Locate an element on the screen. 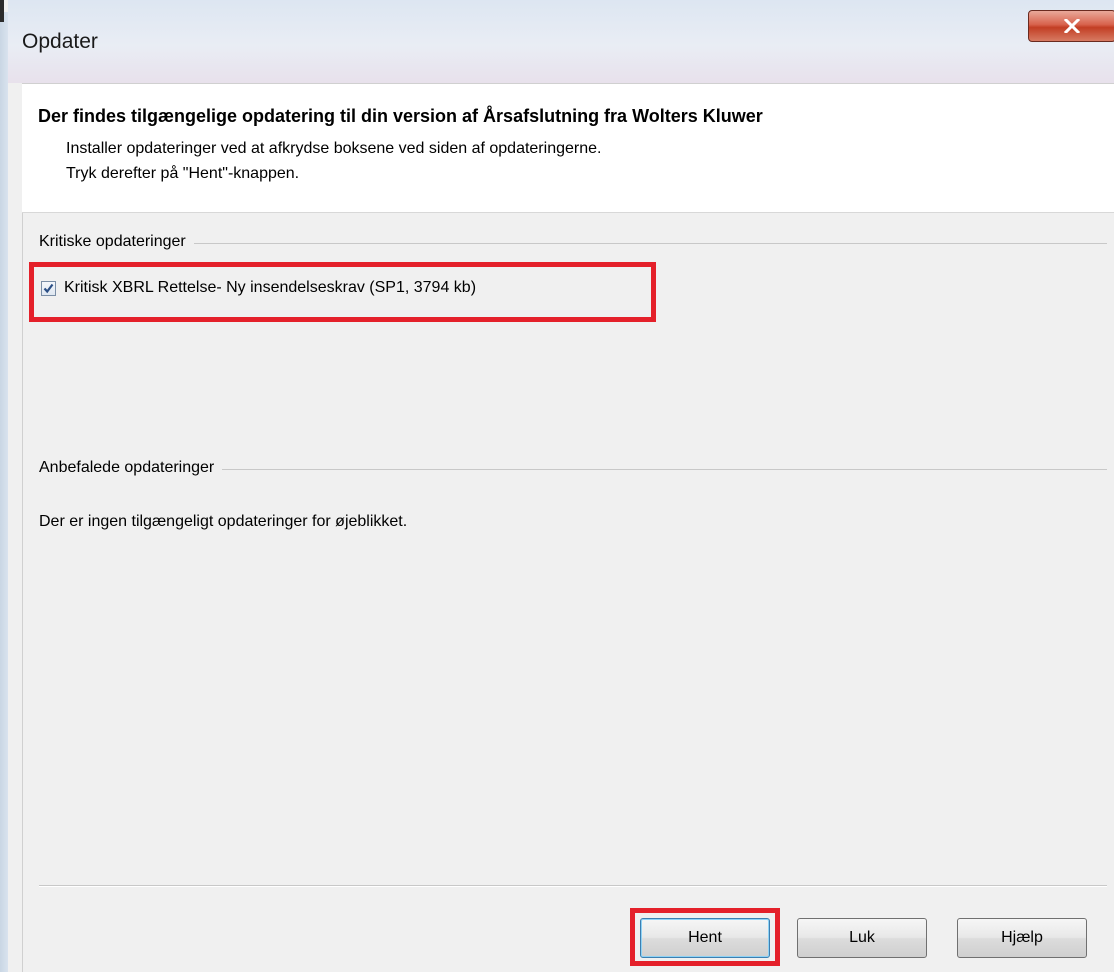 The width and height of the screenshot is (1114, 972). window-left-edge is located at coordinates (4, 492).